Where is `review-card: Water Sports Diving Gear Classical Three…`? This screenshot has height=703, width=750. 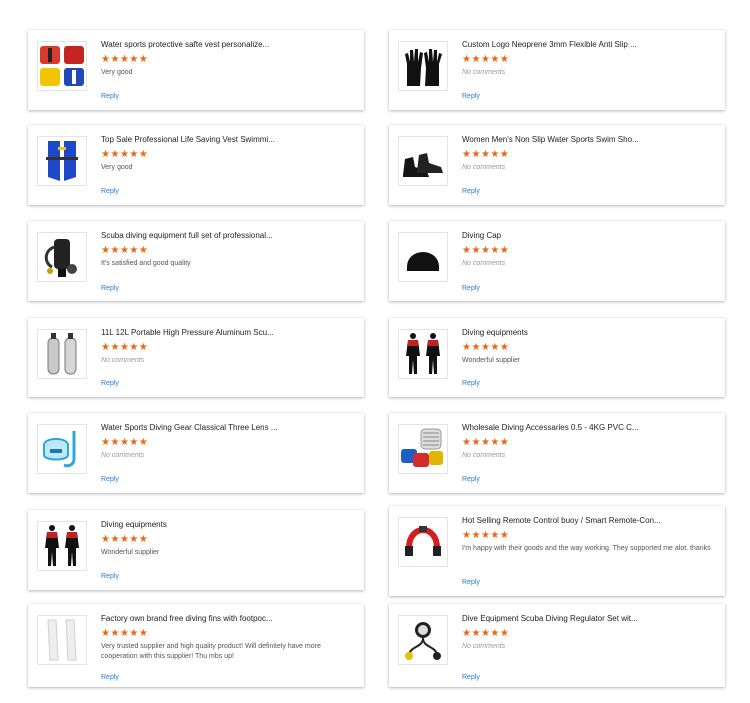 review-card: Water Sports Diving Gear Classical Three… is located at coordinates (196, 453).